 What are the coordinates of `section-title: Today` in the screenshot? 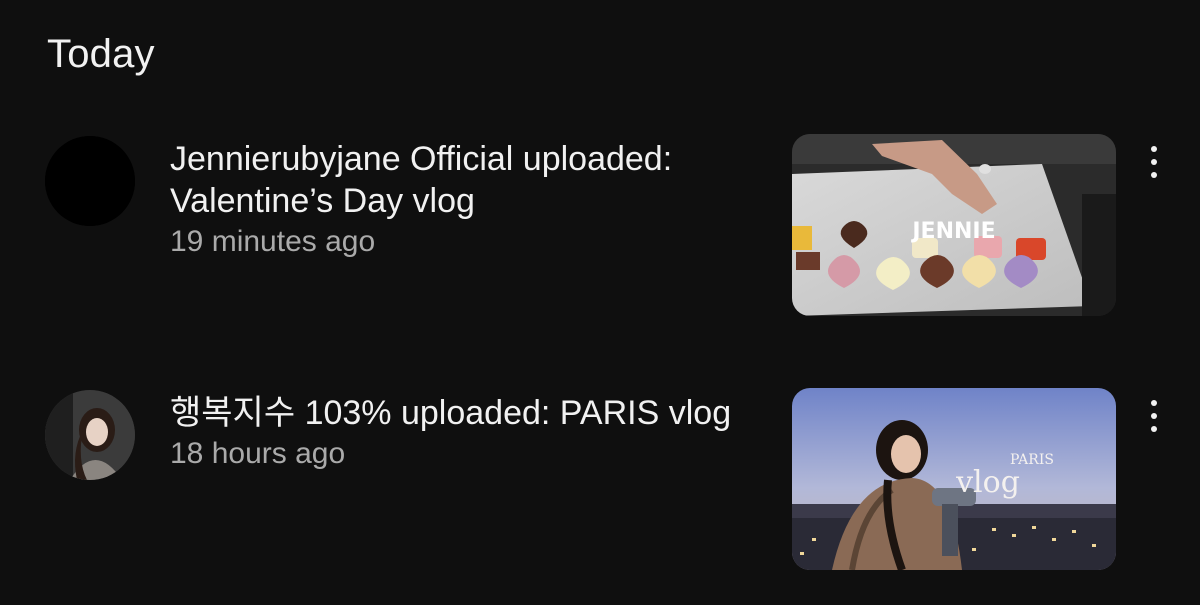 It's located at (101, 54).